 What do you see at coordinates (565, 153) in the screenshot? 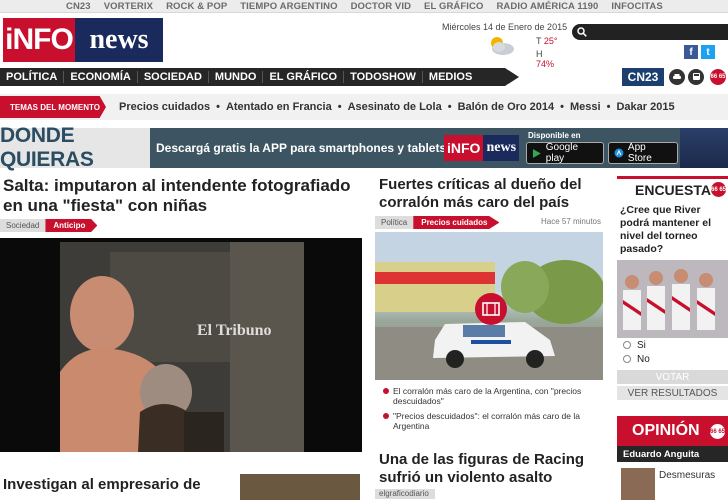
I see `google-play-button: Google play` at bounding box center [565, 153].